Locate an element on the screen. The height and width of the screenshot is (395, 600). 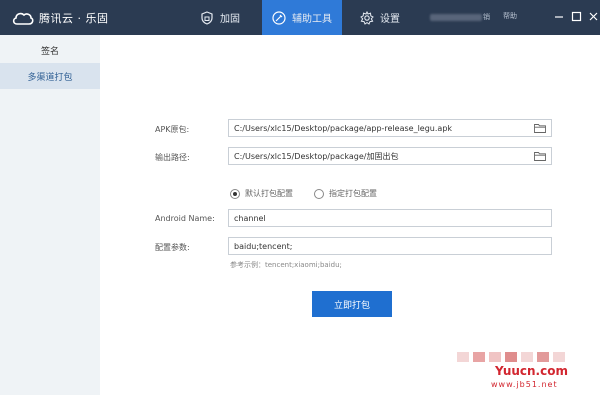
cloud-logo-icon is located at coordinates (23, 18).